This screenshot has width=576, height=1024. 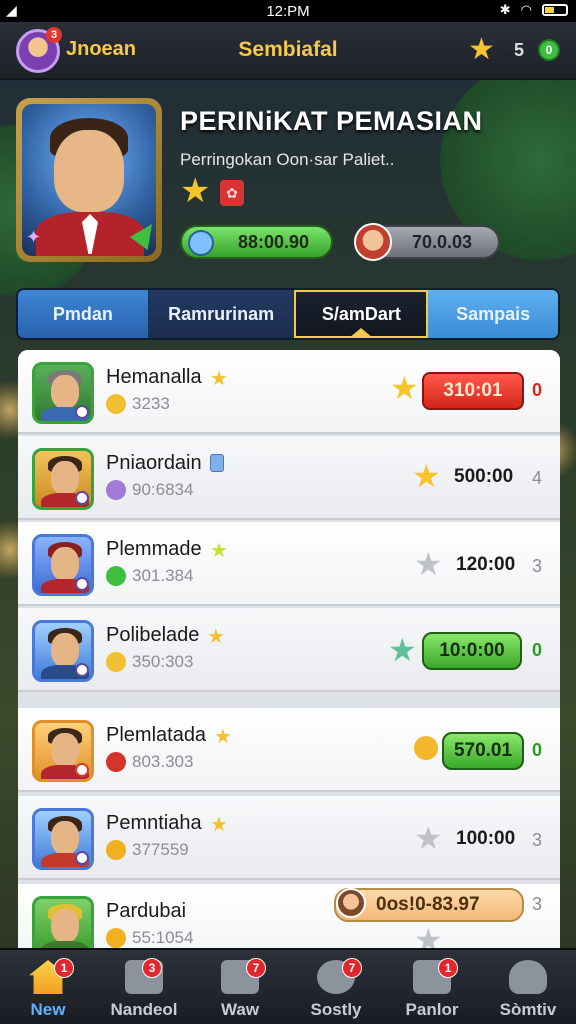 I want to click on app-bar: 3 Jnoean Sembiafal ★ 5 0, so click(x=288, y=51).